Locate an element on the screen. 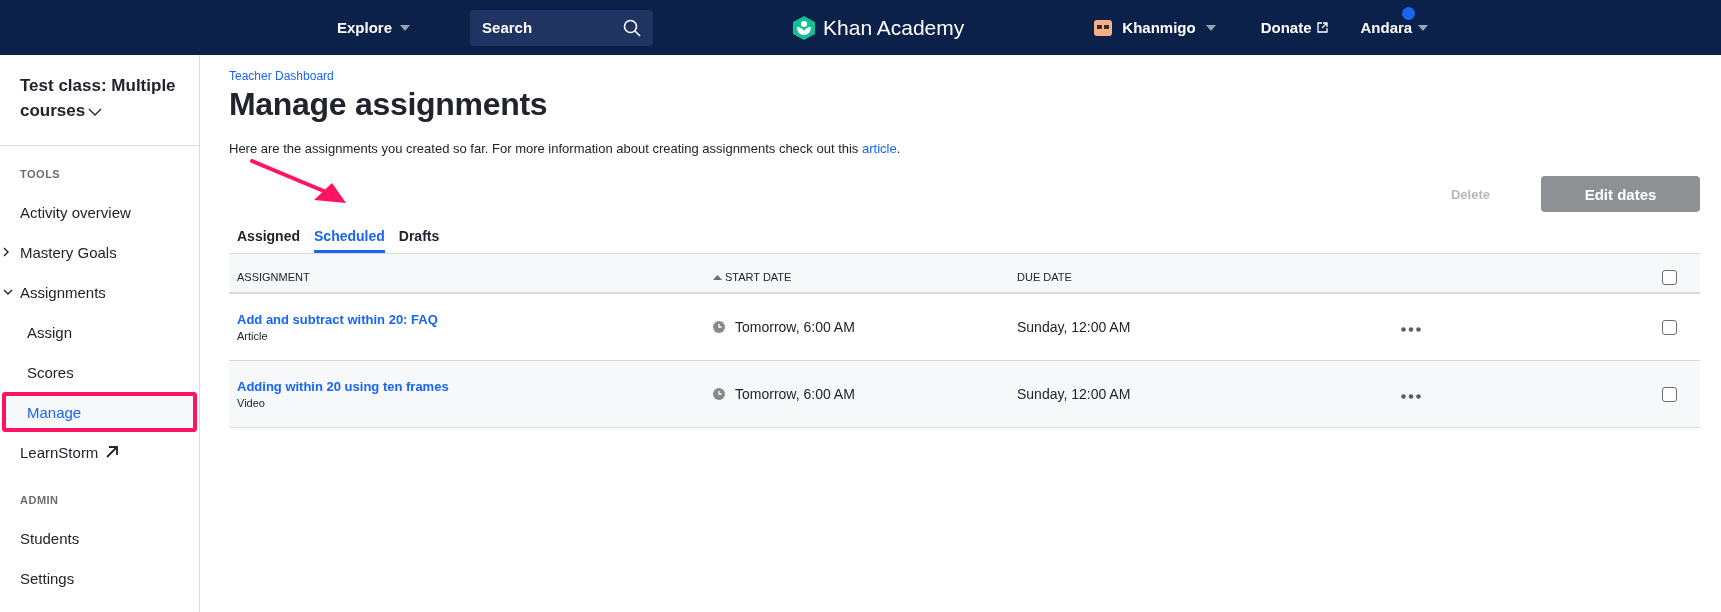  external-link-icon is located at coordinates (1323, 27).